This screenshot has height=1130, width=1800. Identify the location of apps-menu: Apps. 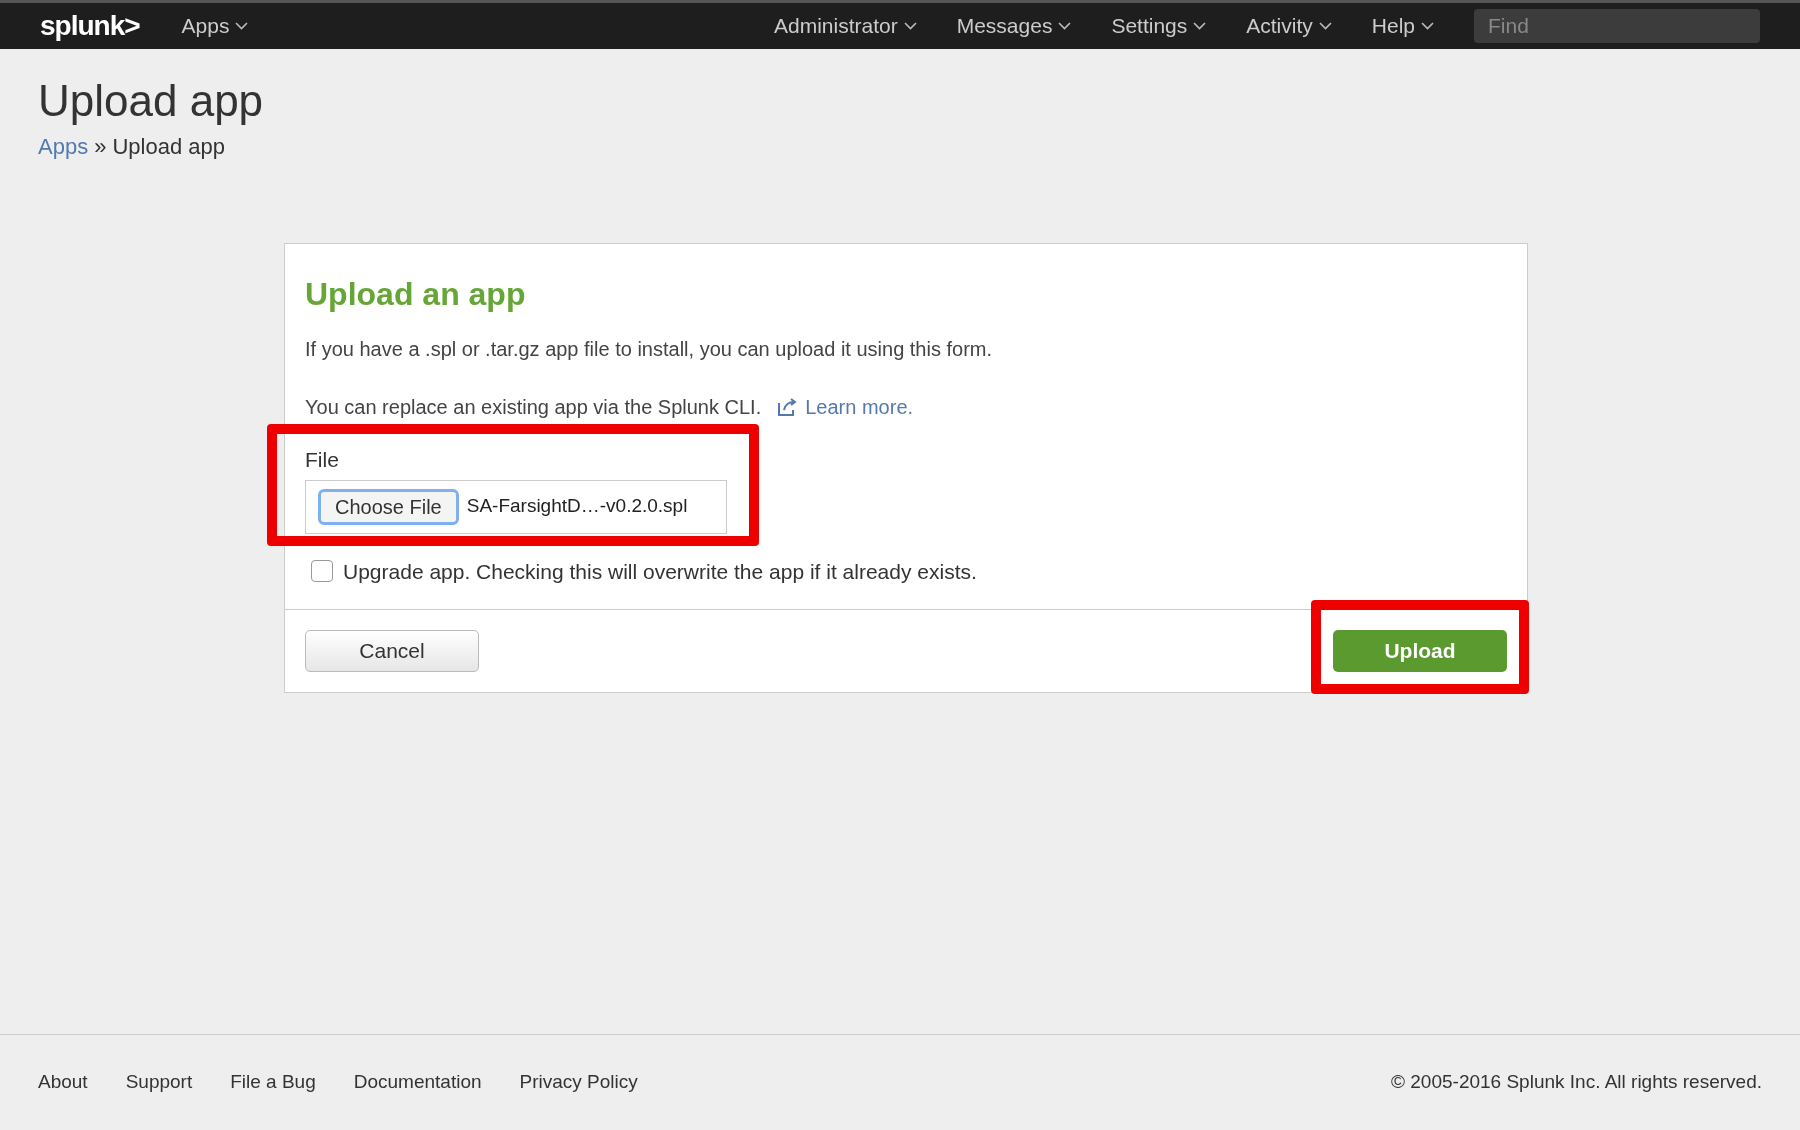
(215, 26).